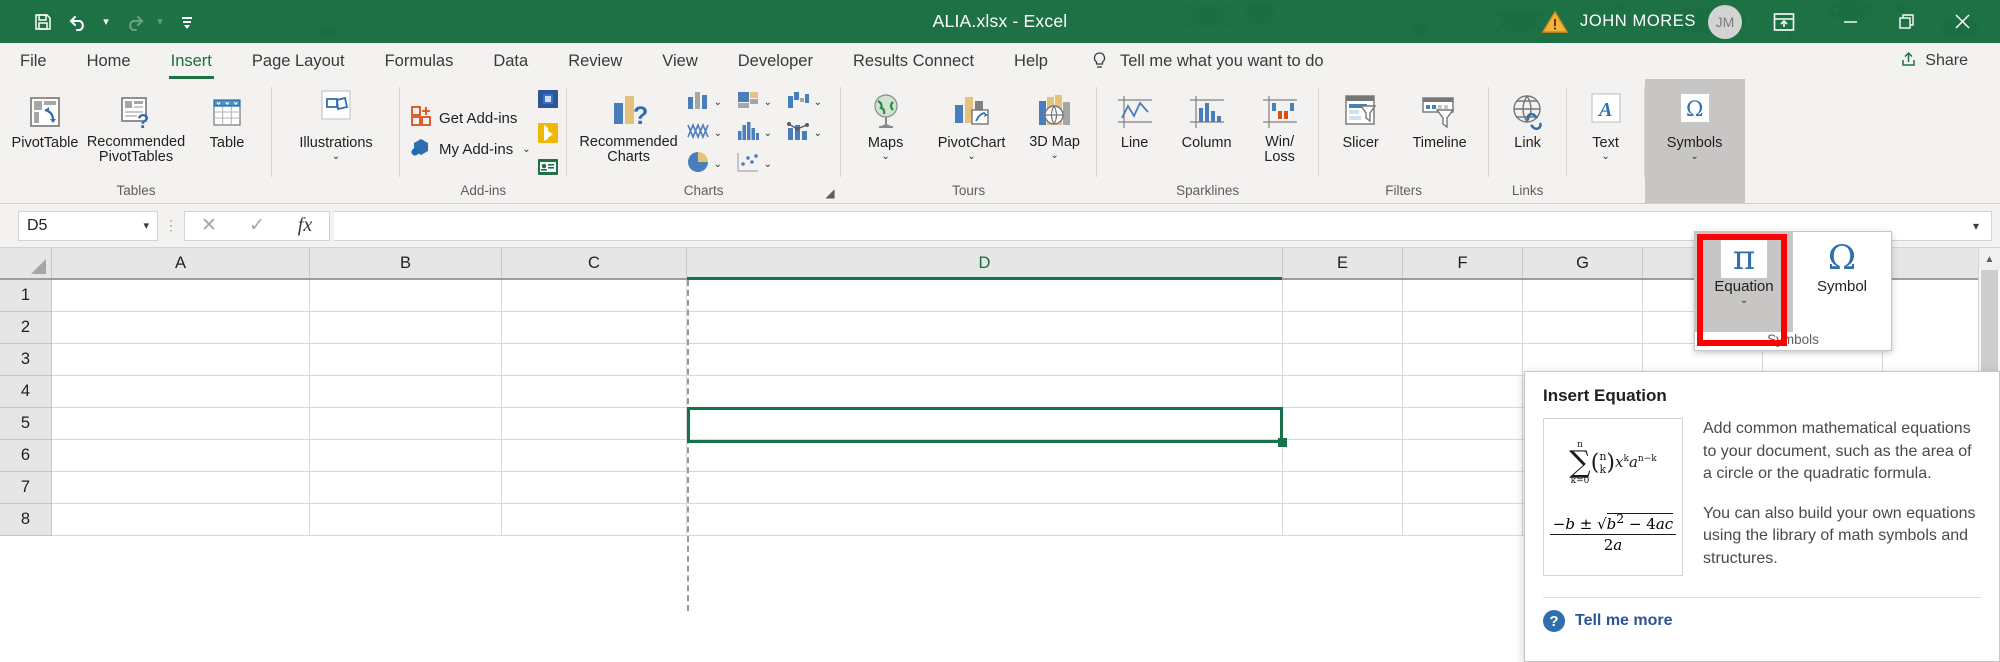 The height and width of the screenshot is (662, 2000). I want to click on cell-f1, so click(1463, 296).